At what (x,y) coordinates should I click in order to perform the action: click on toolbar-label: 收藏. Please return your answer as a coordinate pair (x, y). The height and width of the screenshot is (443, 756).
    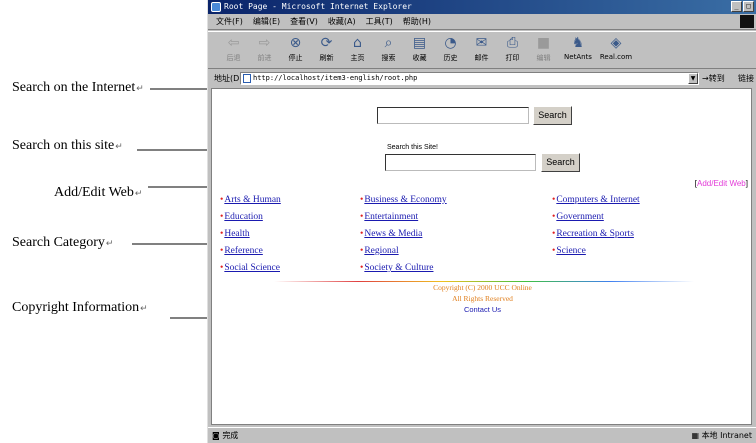
    Looking at the image, I should click on (419, 58).